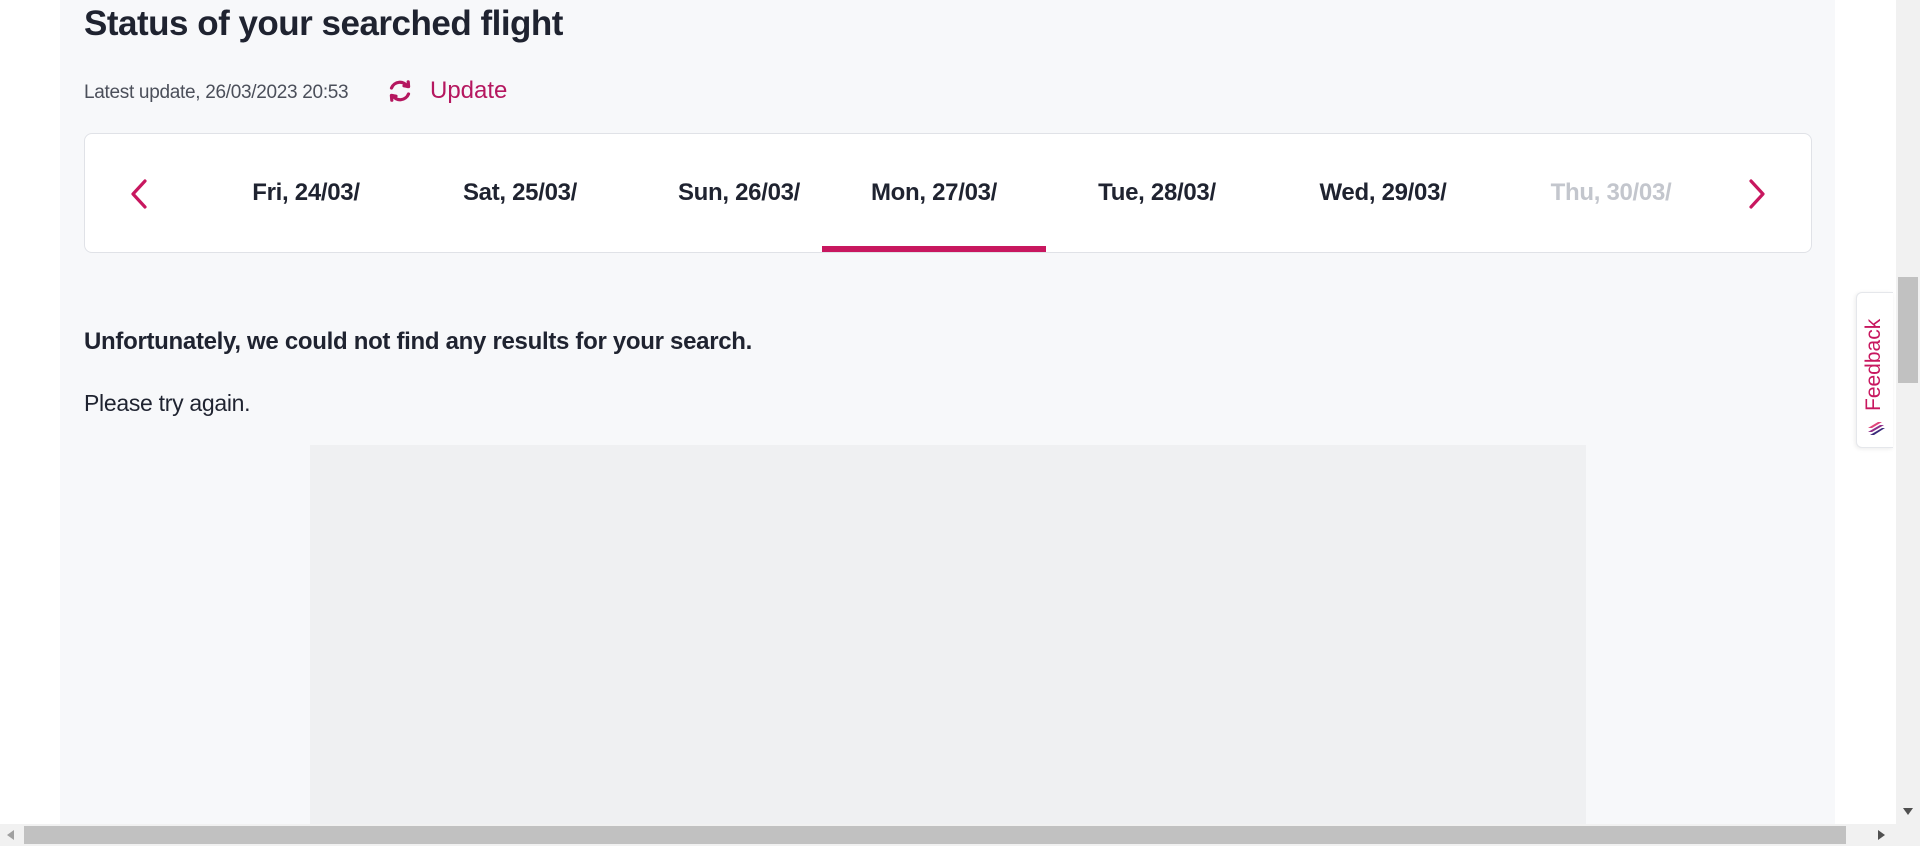 Image resolution: width=1920 pixels, height=846 pixels. I want to click on date-tab-label: Sun, 26/03/, so click(739, 192).